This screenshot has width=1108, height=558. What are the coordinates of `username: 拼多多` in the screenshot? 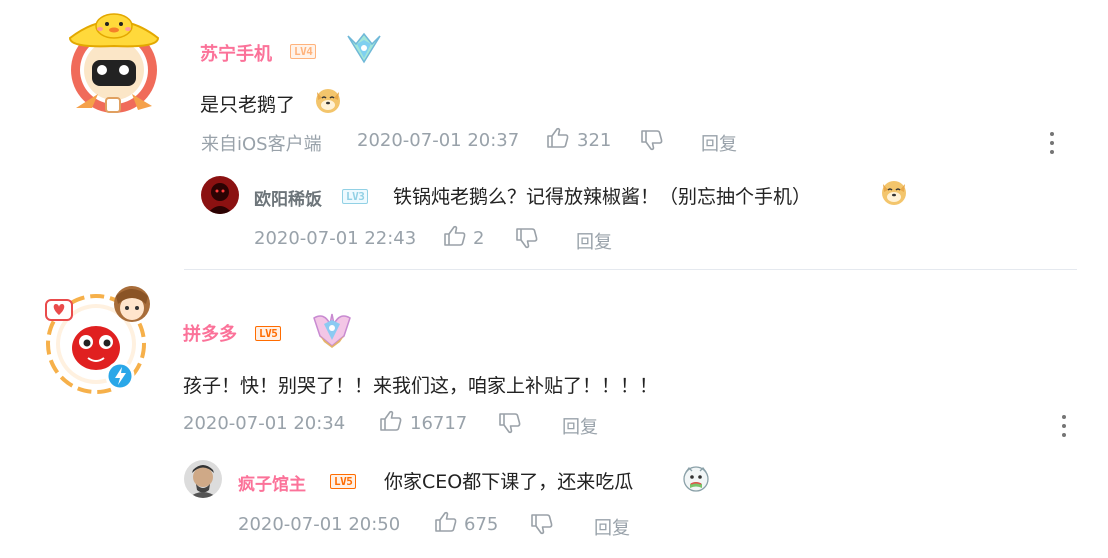 It's located at (210, 333).